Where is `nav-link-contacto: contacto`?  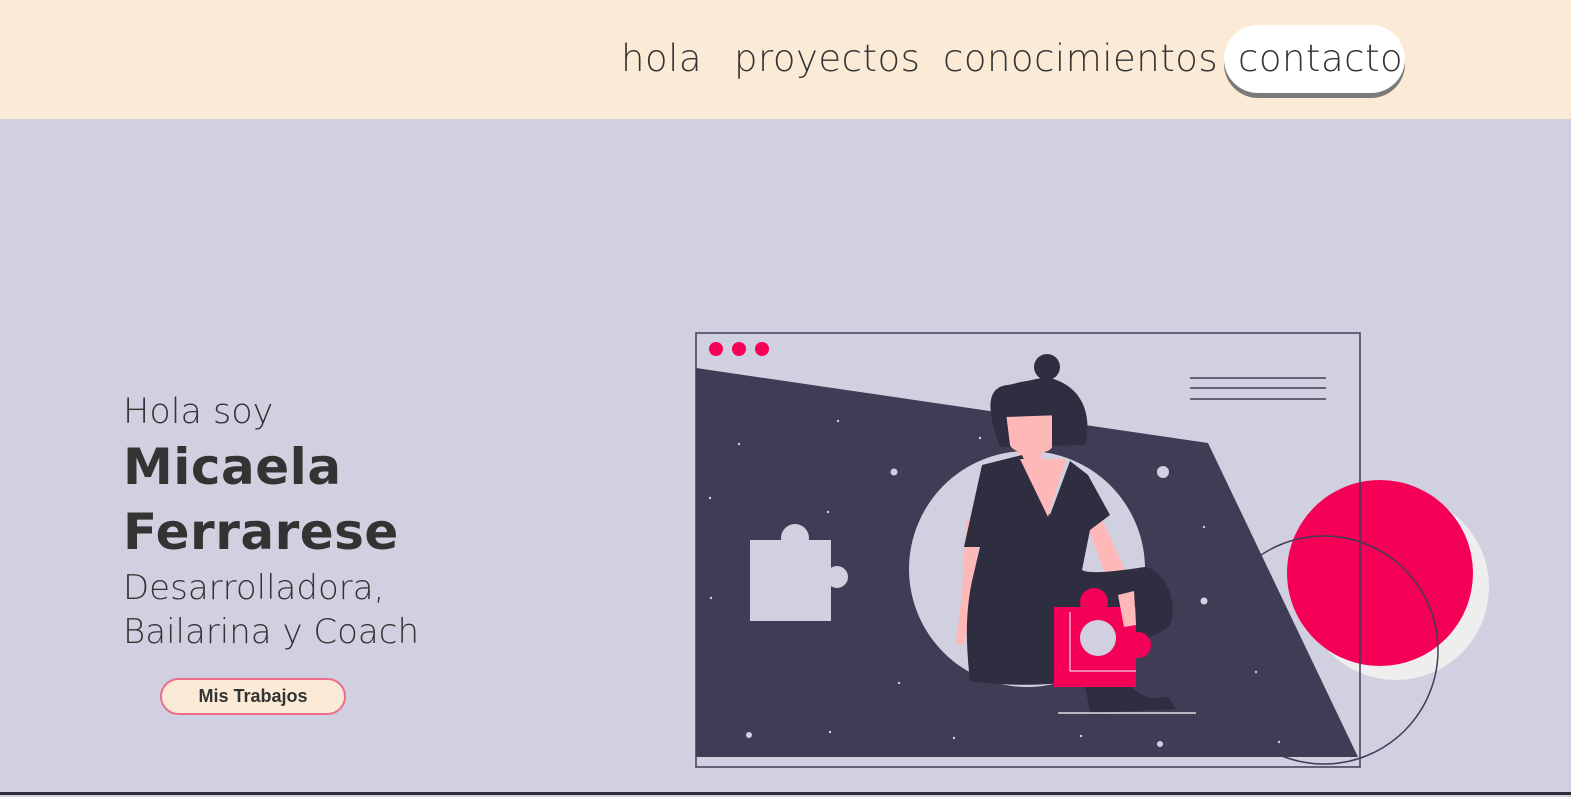 nav-link-contacto: contacto is located at coordinates (1320, 59).